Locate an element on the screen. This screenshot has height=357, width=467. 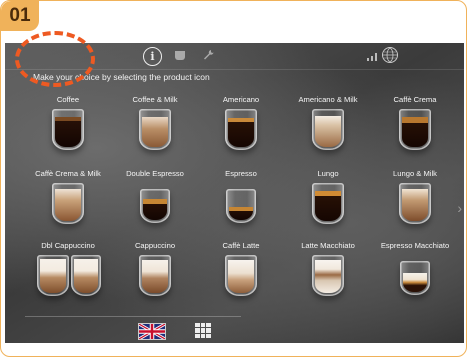
product-caffe-latte: Caffè Latte is located at coordinates (241, 280).